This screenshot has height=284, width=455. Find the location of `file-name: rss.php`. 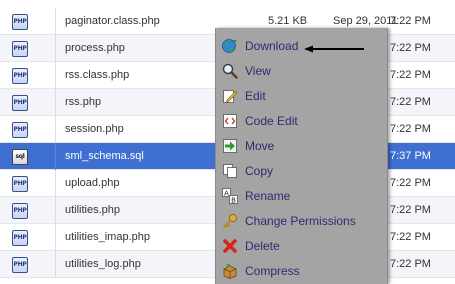

file-name: rss.php is located at coordinates (83, 102).